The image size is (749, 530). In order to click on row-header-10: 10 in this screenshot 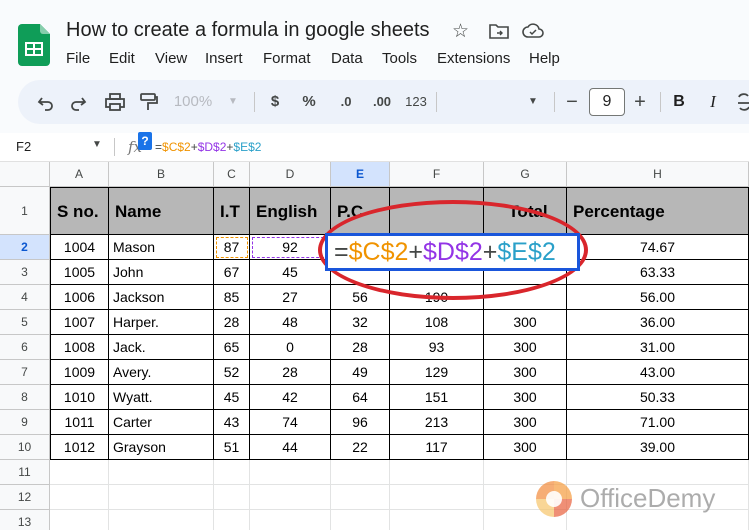, I will do `click(25, 447)`.